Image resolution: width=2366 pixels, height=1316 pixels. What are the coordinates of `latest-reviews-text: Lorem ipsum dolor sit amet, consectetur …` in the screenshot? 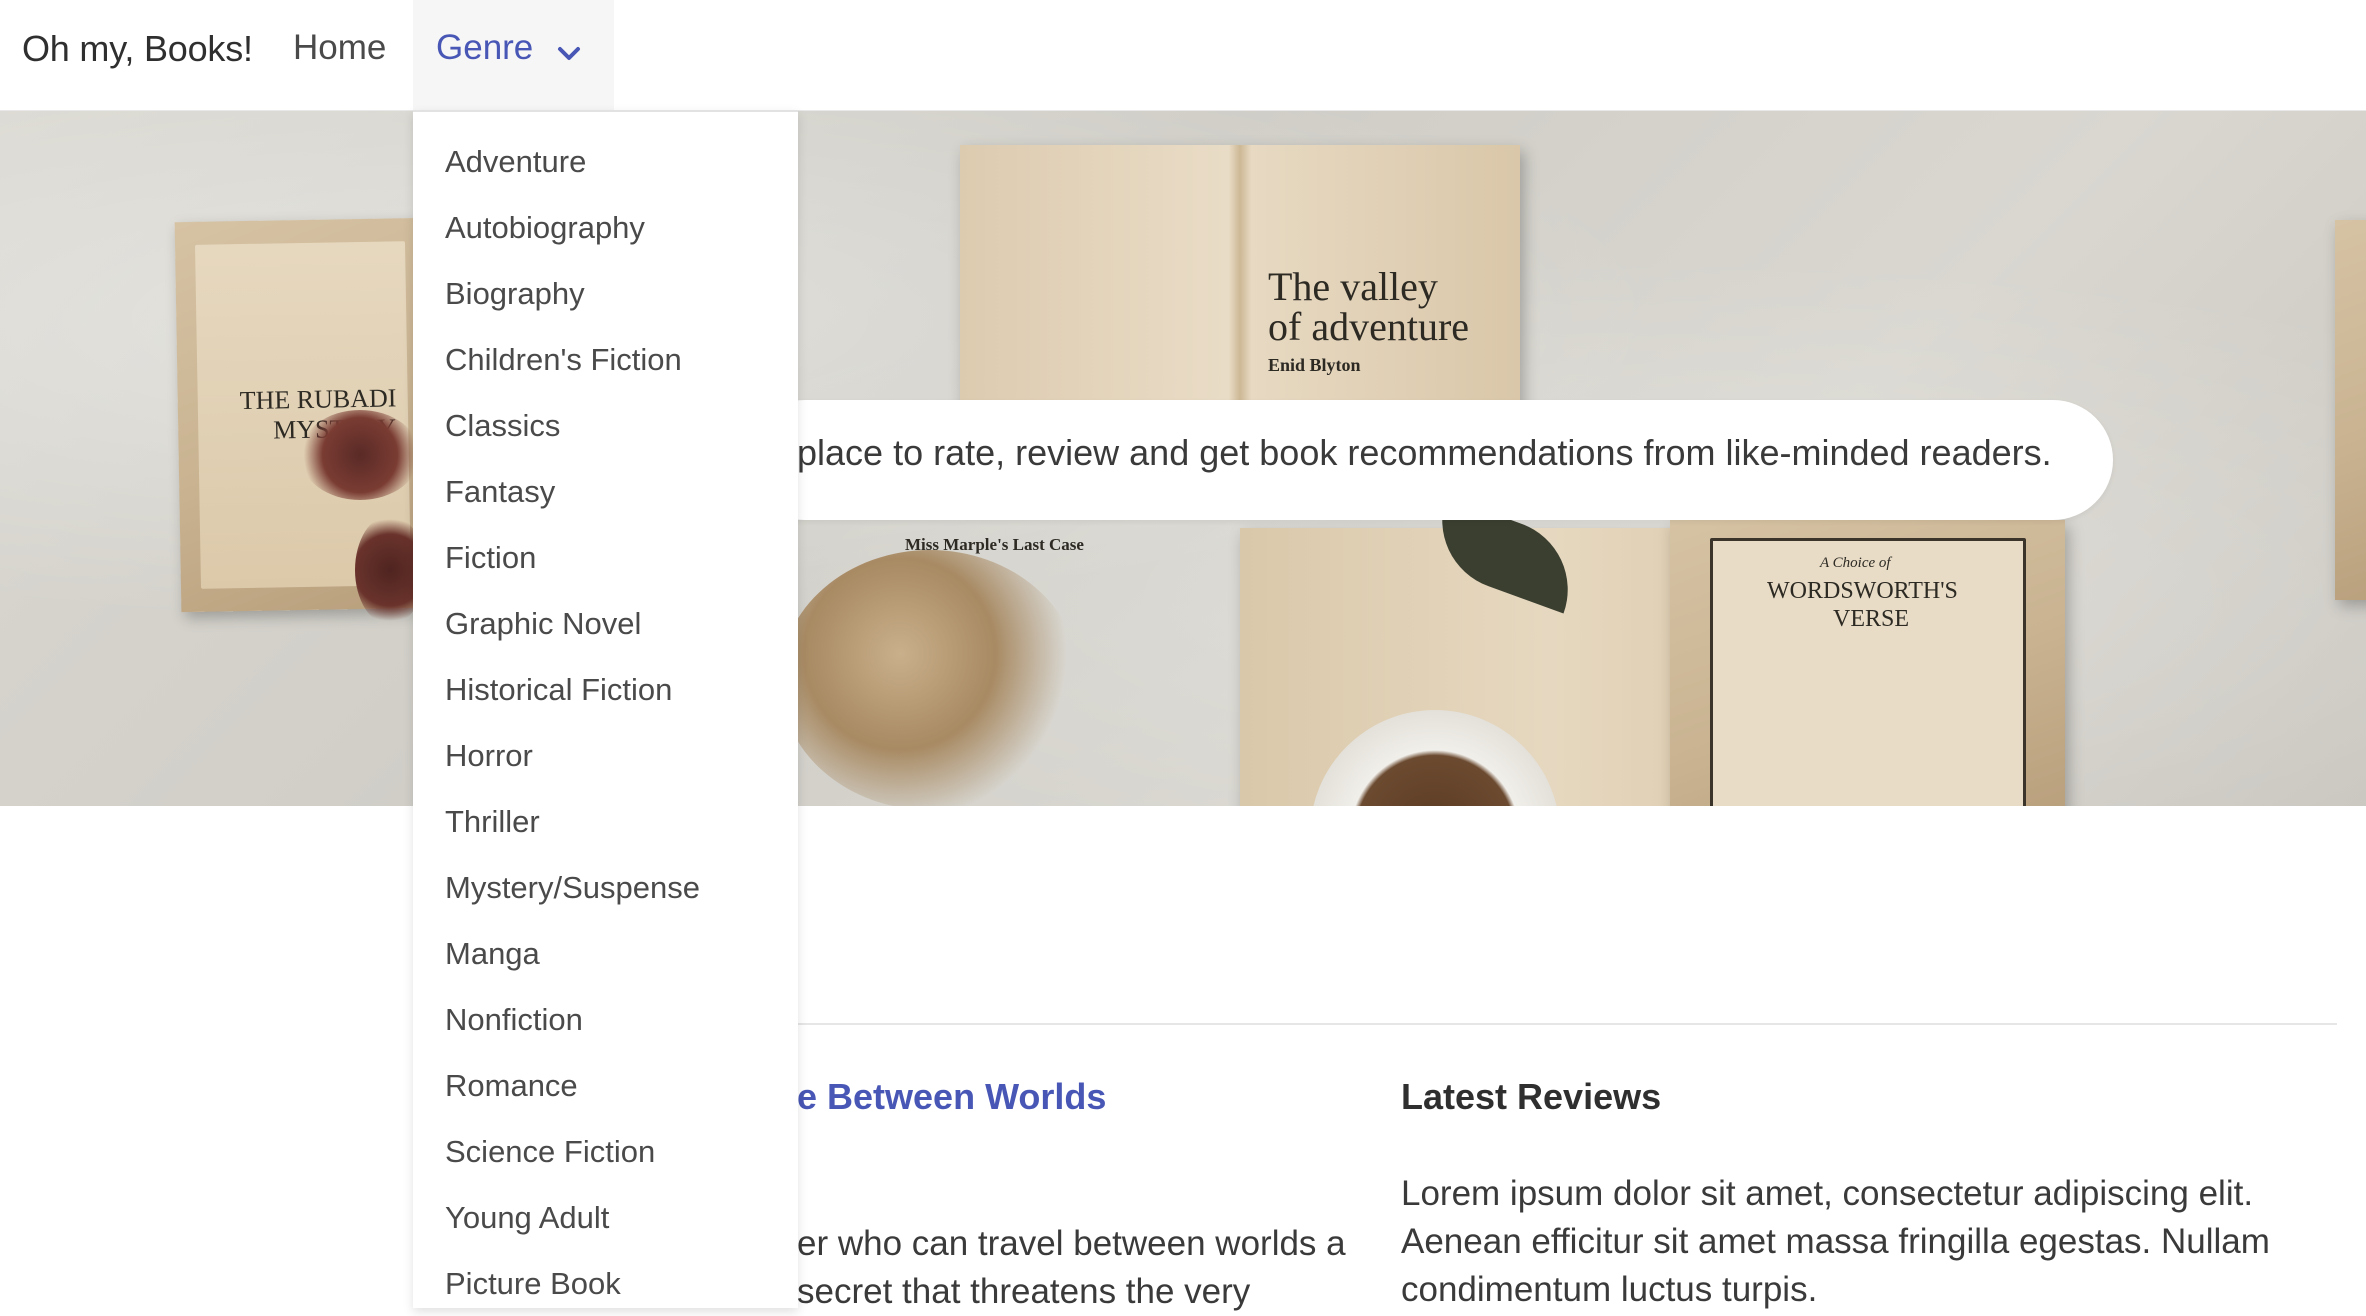 It's located at (1835, 1241).